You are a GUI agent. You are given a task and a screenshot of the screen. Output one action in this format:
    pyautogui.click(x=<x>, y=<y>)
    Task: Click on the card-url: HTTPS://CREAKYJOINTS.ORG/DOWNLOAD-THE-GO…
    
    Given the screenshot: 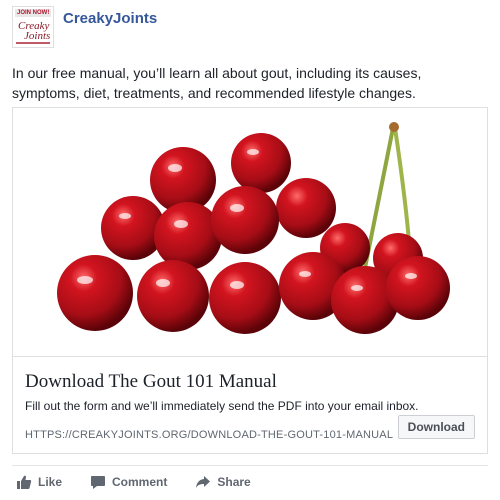 What is the action you would take?
    pyautogui.click(x=209, y=435)
    